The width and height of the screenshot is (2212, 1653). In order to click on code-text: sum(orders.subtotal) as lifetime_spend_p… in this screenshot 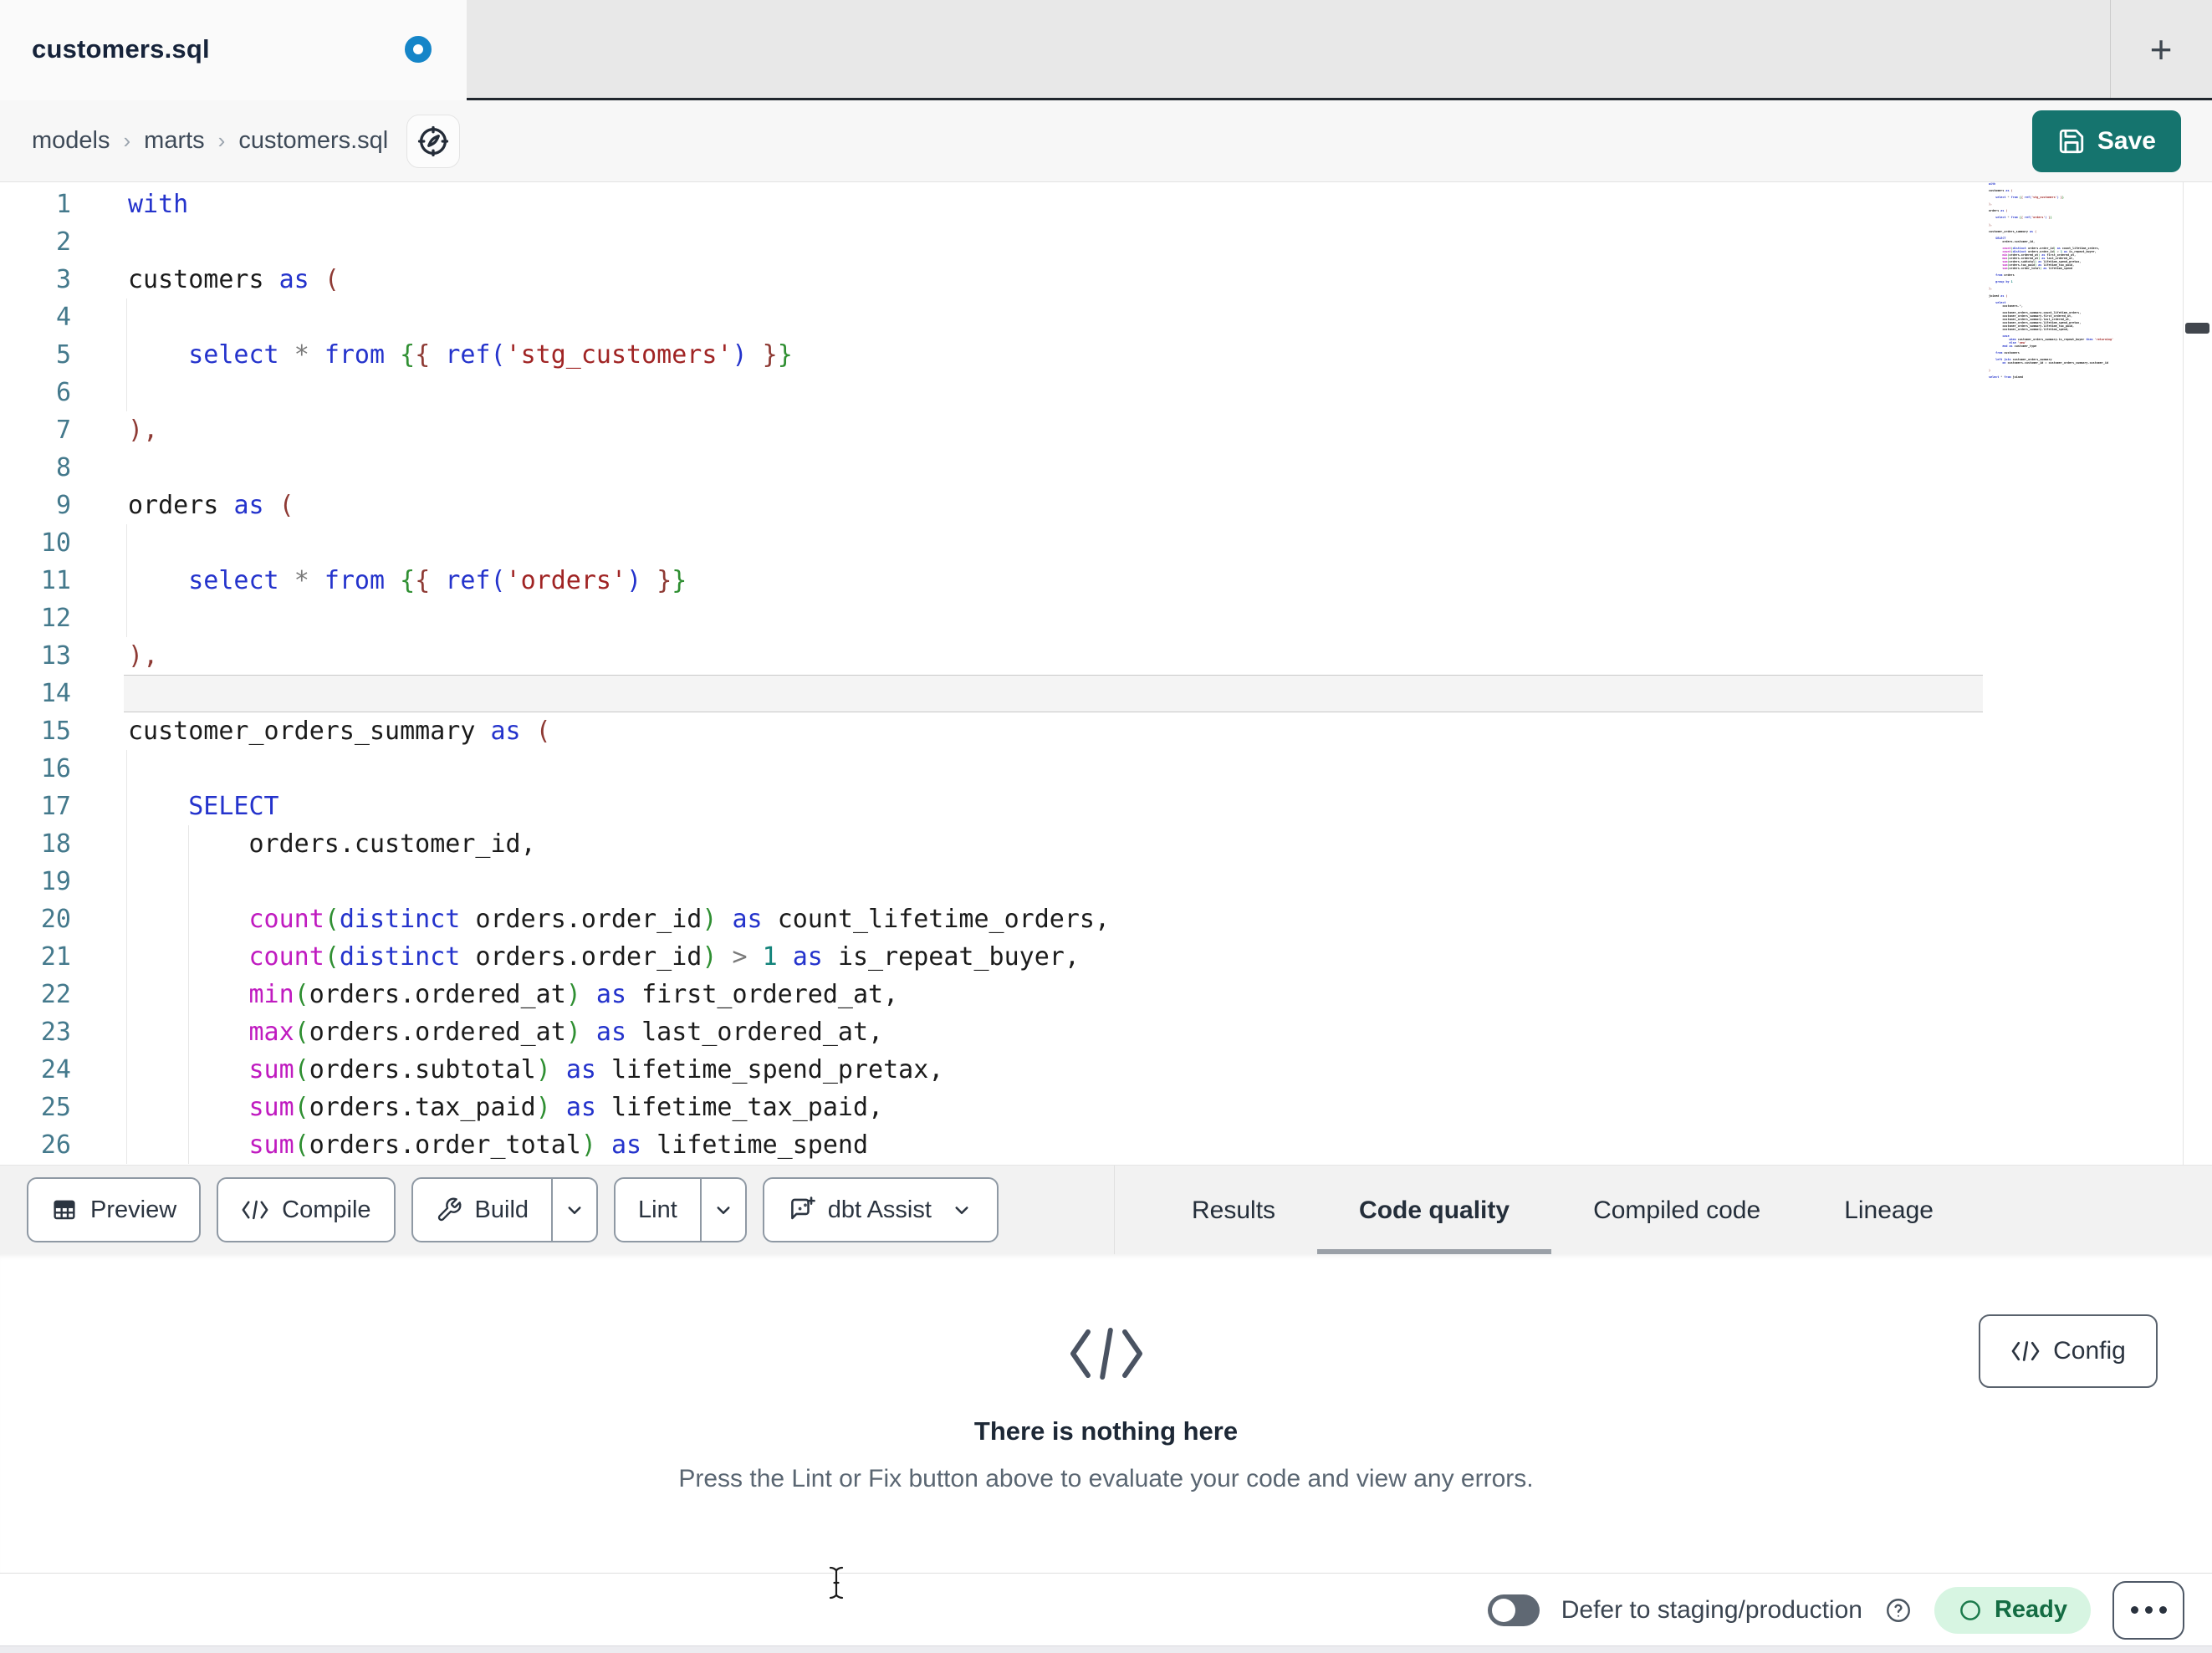, I will do `click(596, 1069)`.